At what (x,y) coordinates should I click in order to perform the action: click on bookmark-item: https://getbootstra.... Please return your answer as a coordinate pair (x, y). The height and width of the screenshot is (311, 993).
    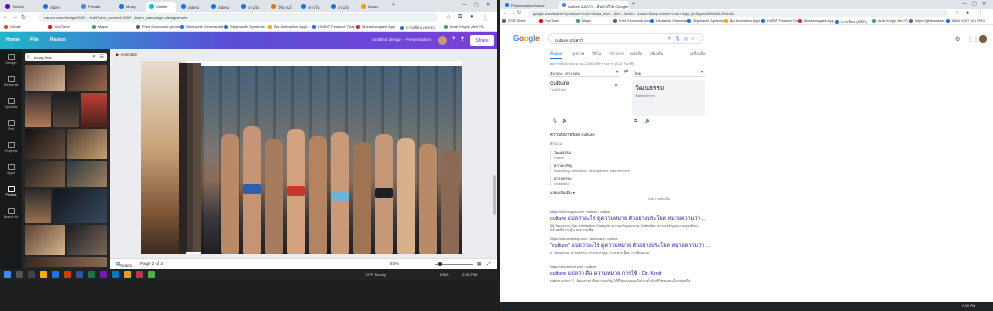
    Looking at the image, I should click on (928, 21).